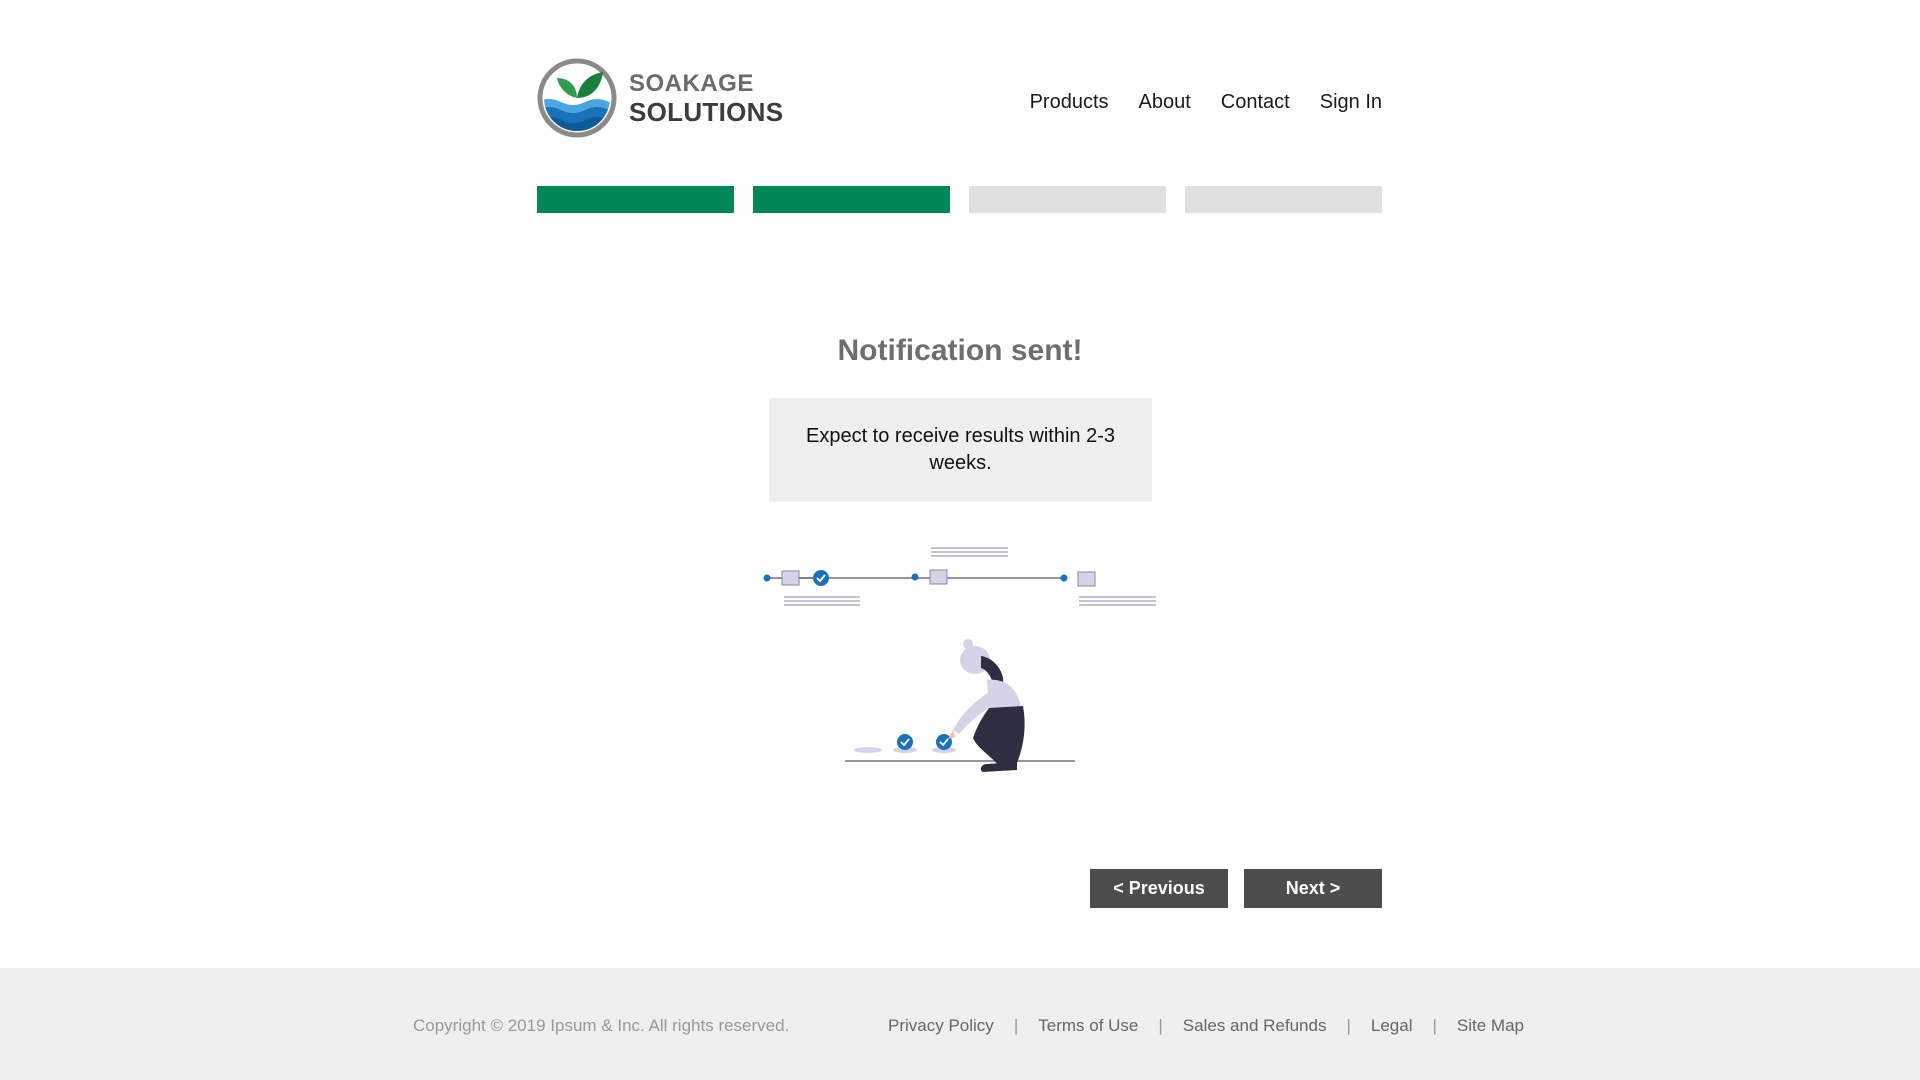 The height and width of the screenshot is (1080, 1920). I want to click on nav-contact: Contact, so click(1255, 102).